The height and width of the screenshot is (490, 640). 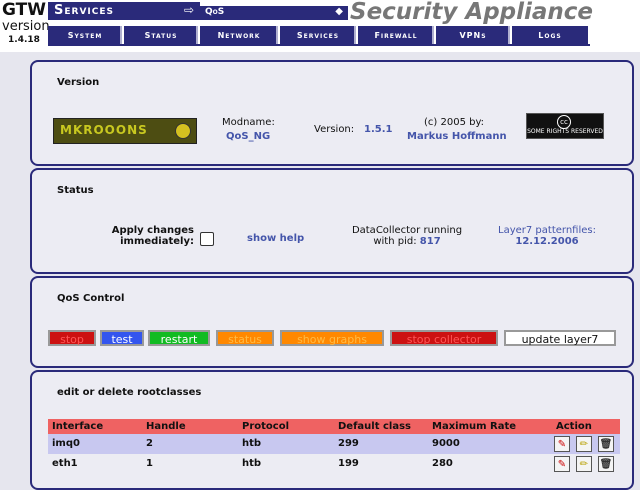 I want to click on cell-interface: imq0, so click(x=66, y=443).